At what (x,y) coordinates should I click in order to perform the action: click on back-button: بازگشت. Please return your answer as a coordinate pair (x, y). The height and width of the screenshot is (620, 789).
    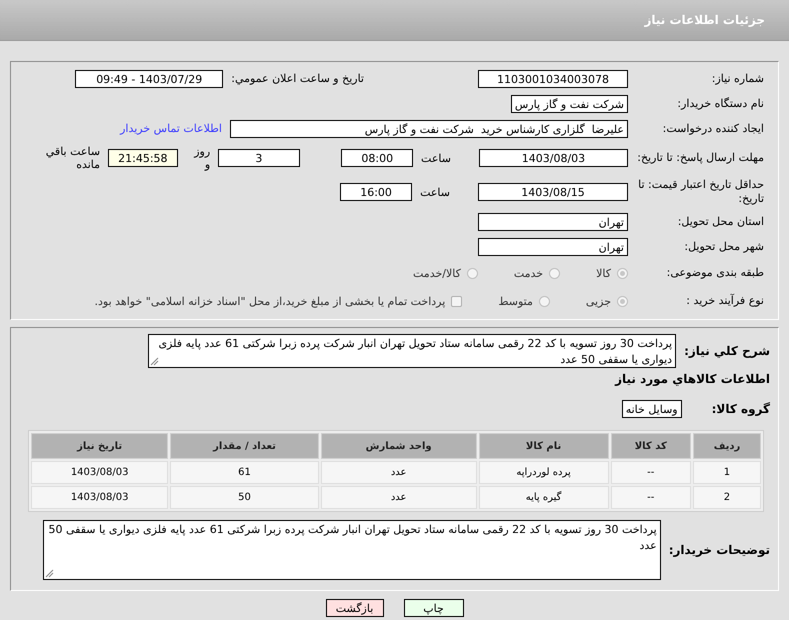
    Looking at the image, I should click on (355, 608).